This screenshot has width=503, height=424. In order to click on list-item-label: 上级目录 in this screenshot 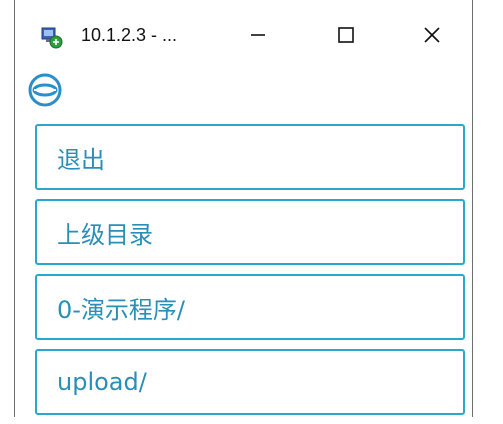, I will do `click(105, 234)`.